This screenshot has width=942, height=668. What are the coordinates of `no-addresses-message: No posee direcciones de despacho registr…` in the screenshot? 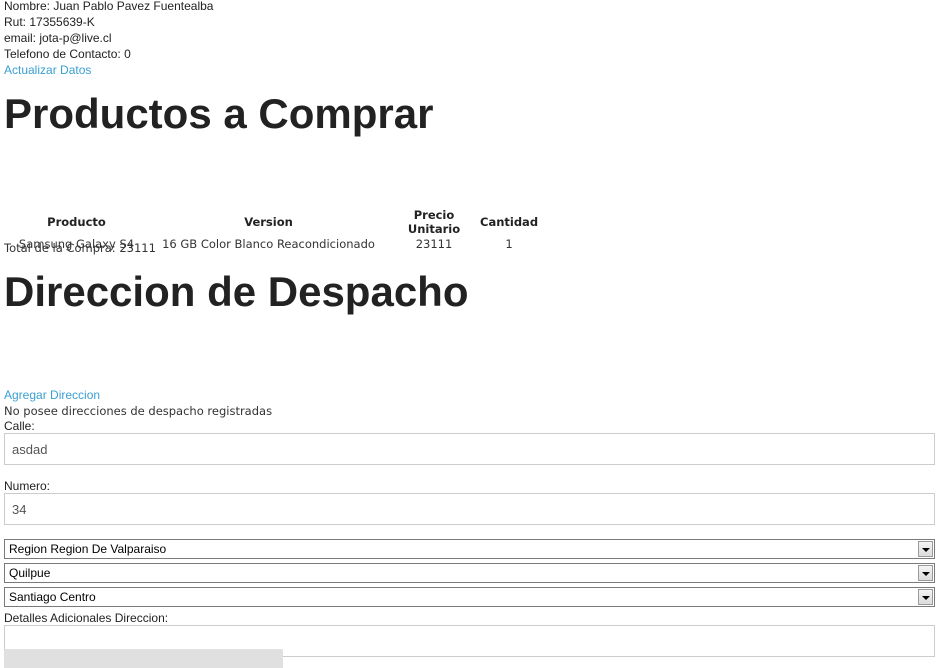 It's located at (138, 411).